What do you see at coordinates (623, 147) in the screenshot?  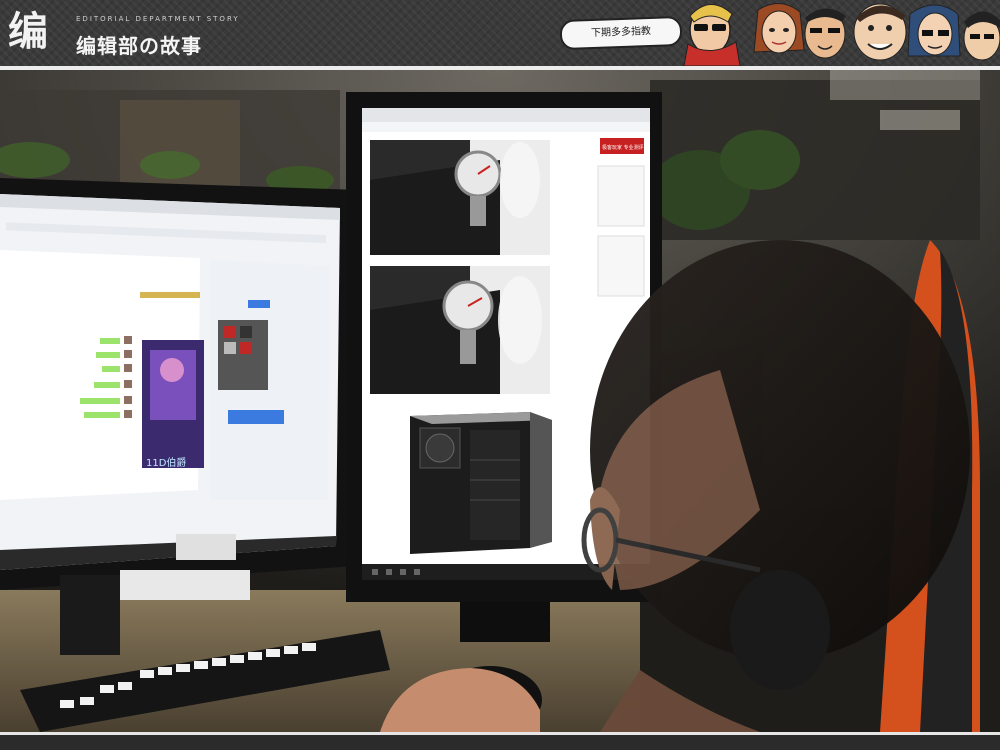 I see `site-badge-text: 极客玩家 专业测评` at bounding box center [623, 147].